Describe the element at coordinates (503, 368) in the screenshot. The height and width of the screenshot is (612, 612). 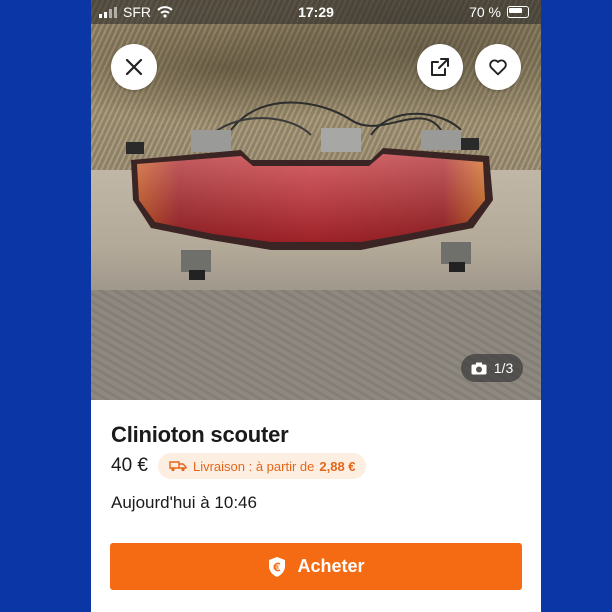
I see `photo-counter-label: 1/3` at that location.